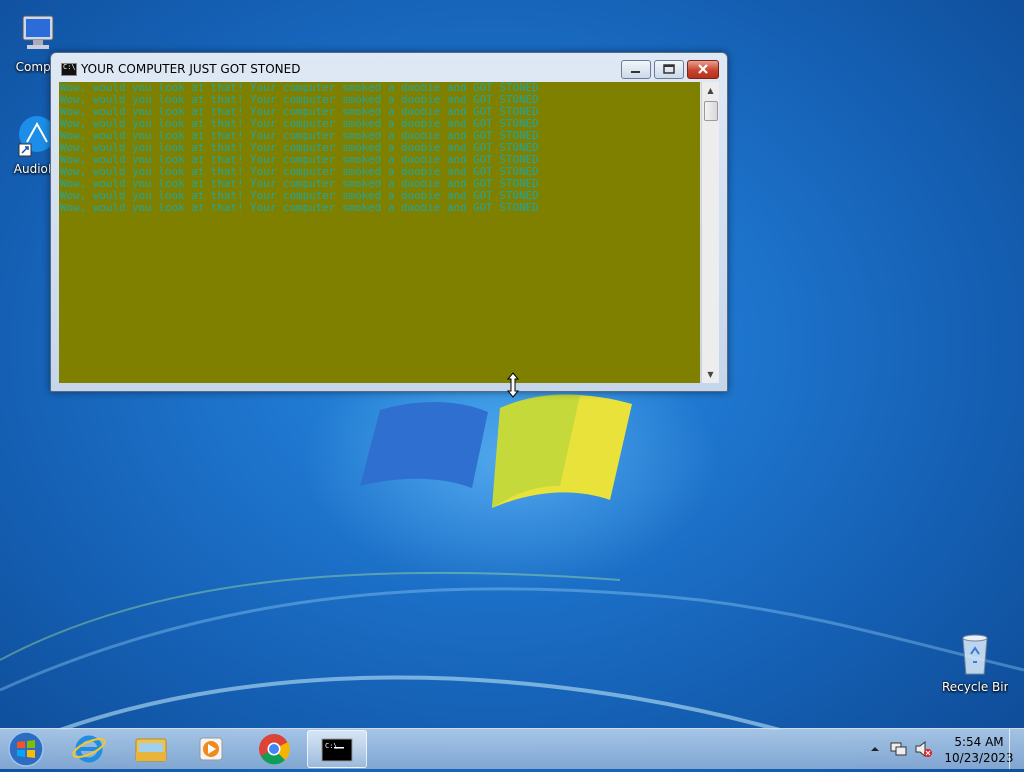 The image size is (1024, 772). Describe the element at coordinates (69, 69) in the screenshot. I see `command-prompt-icon` at that location.